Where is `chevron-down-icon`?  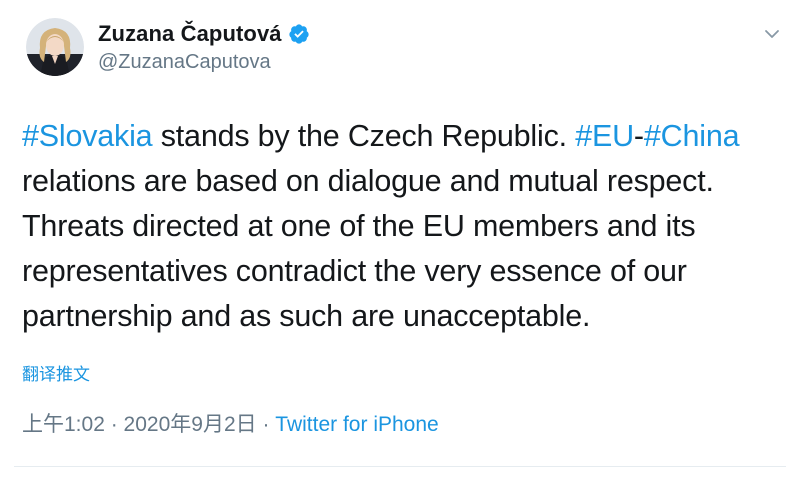 chevron-down-icon is located at coordinates (772, 34).